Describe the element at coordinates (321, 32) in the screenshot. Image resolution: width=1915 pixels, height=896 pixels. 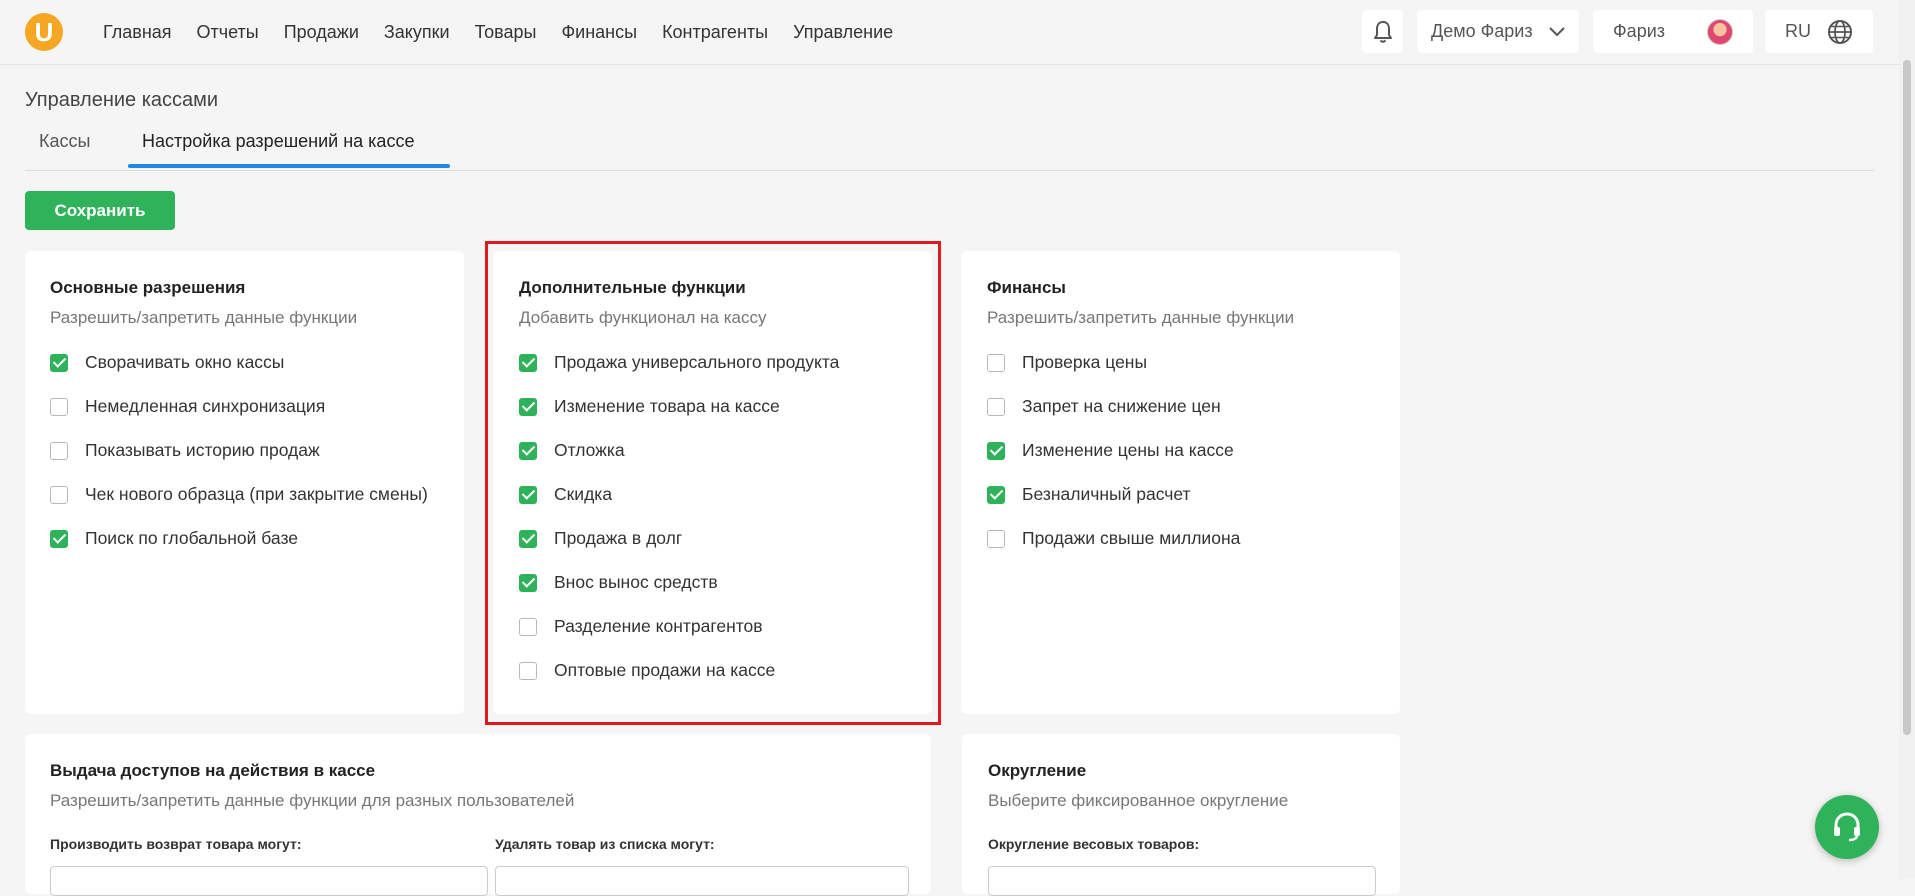
I see `nav-item-sales: Продажи` at that location.